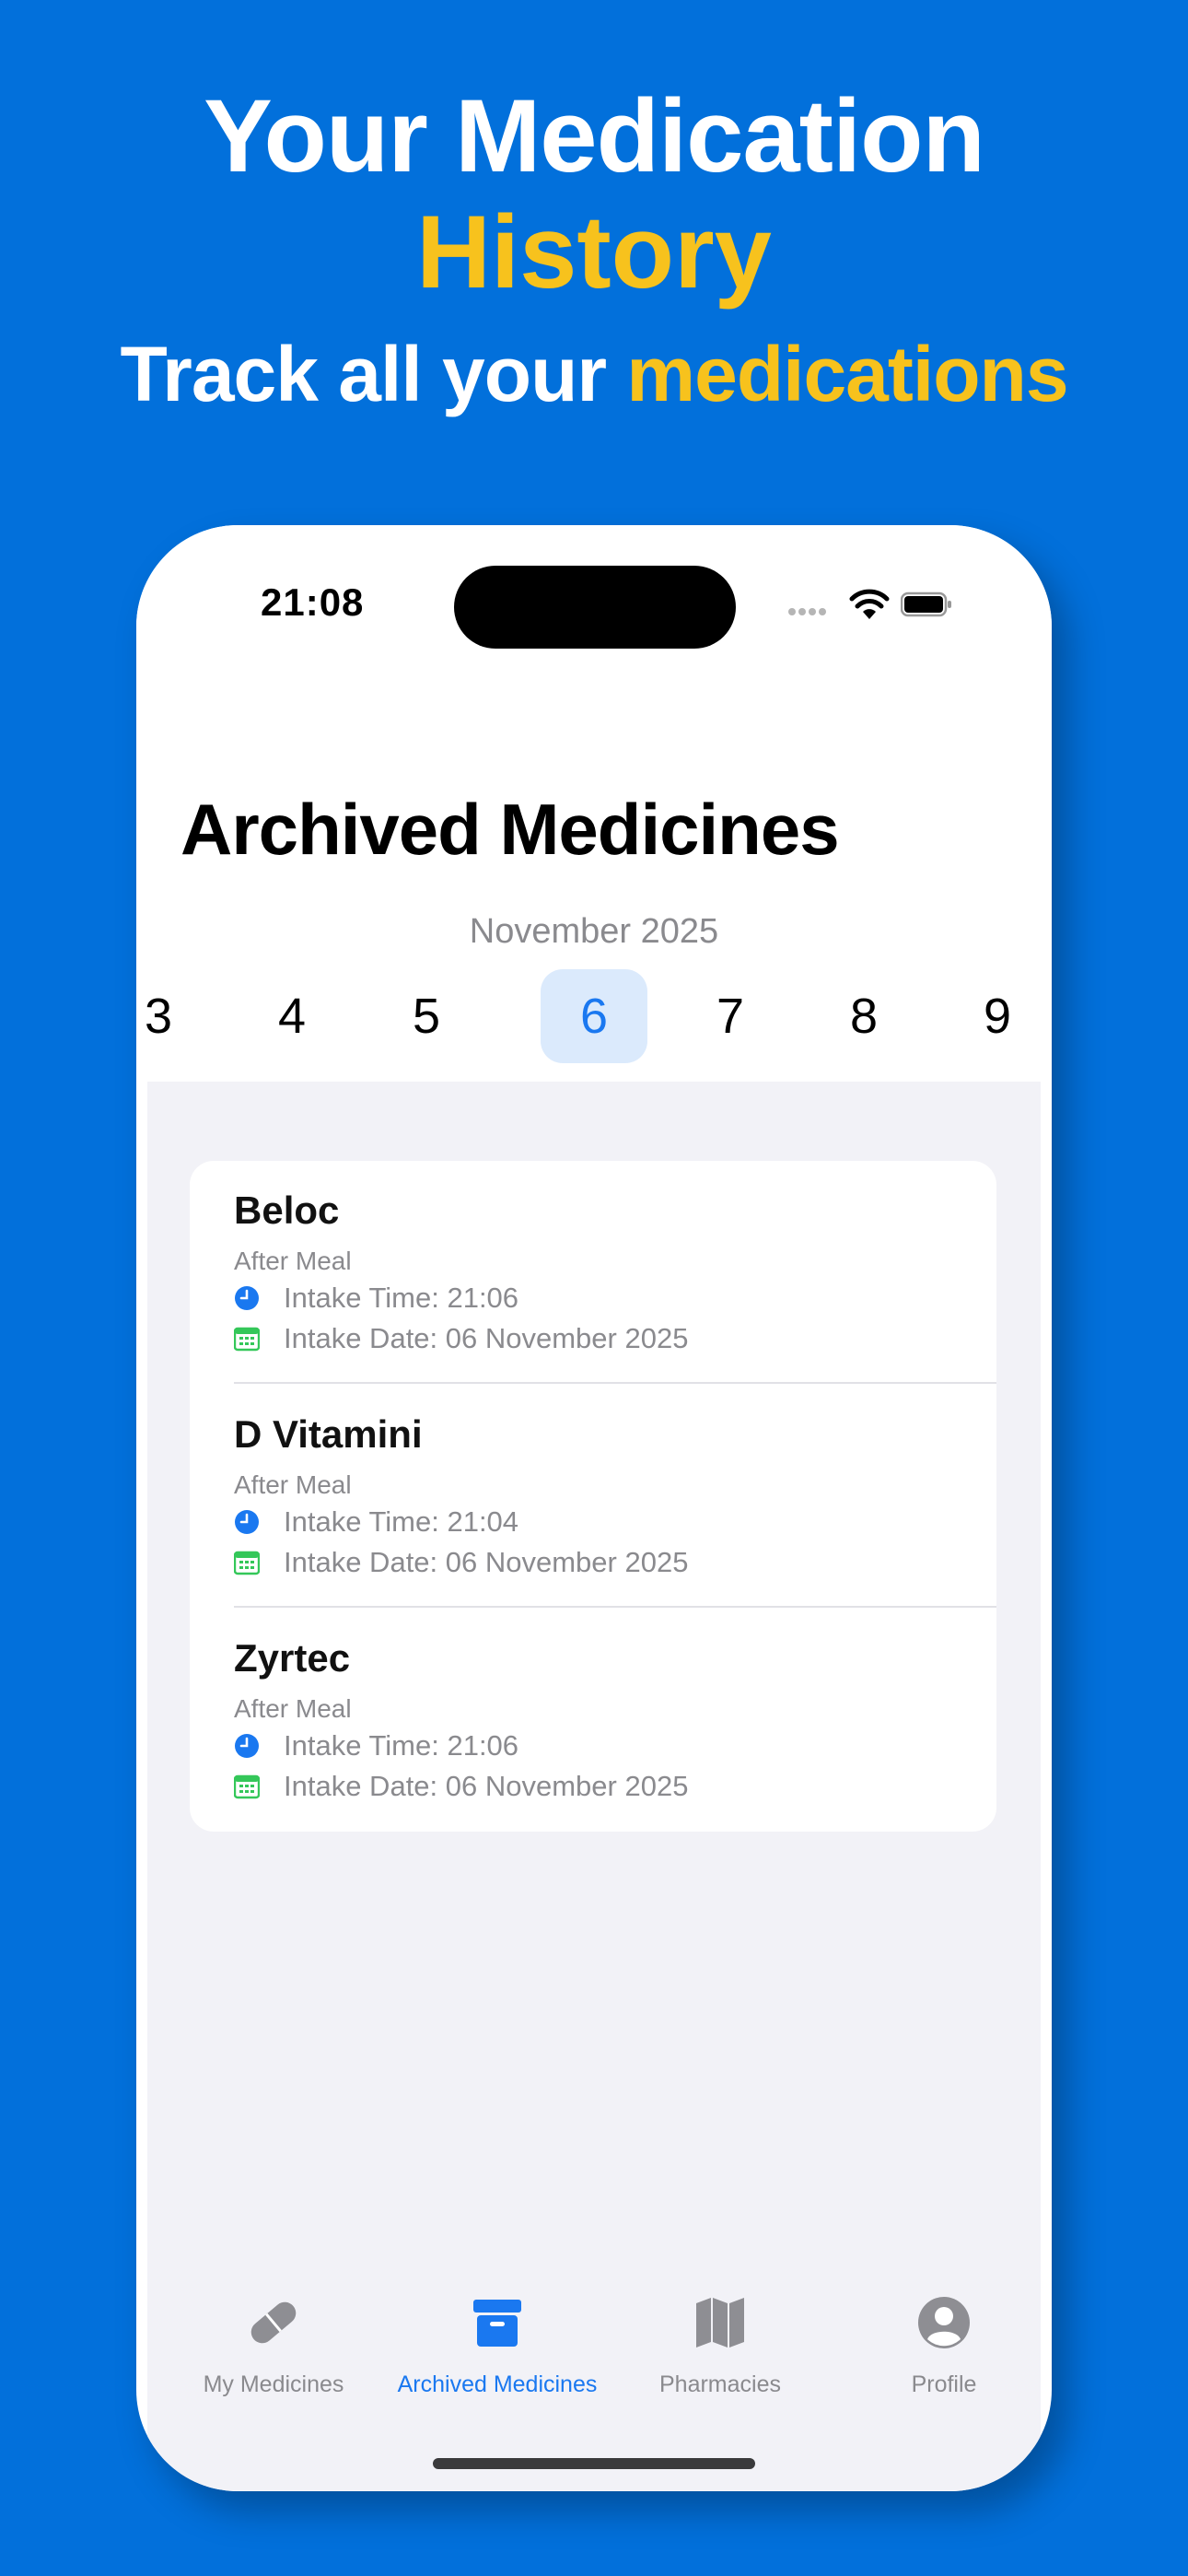 The image size is (1188, 2576). Describe the element at coordinates (510, 829) in the screenshot. I see `page-title: Archived Medicines` at that location.